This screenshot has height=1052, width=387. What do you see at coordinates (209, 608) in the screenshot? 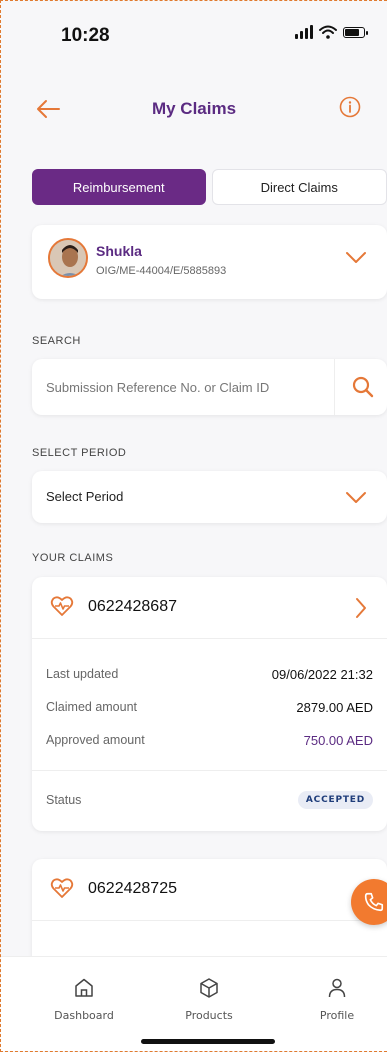
I see `claim-header: 0622428687` at bounding box center [209, 608].